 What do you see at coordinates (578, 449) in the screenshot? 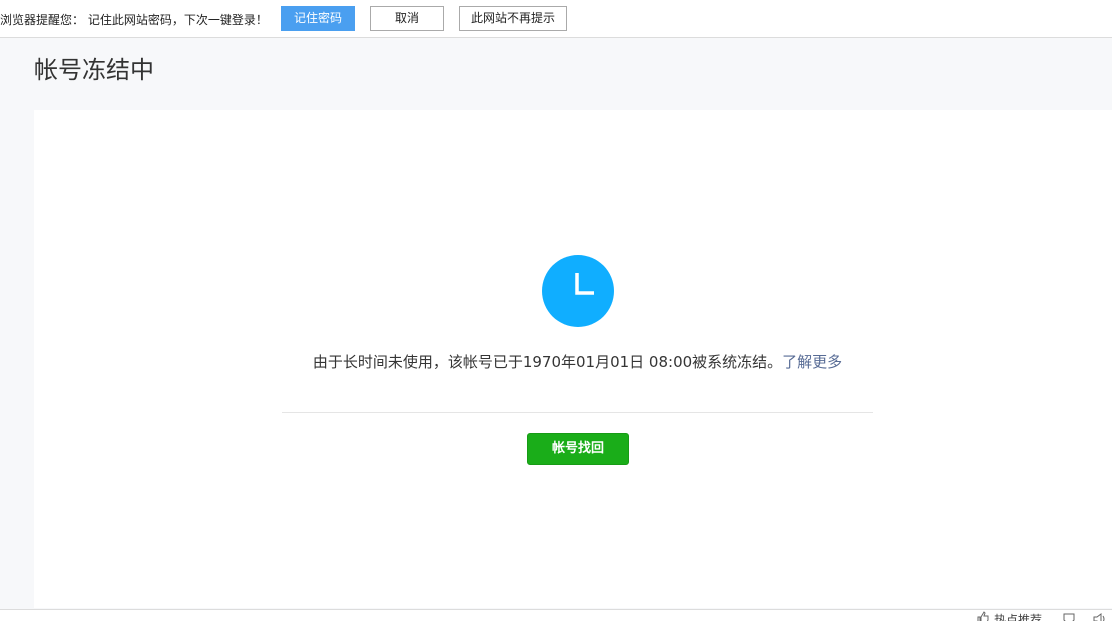
I see `account-recover-button: 帐号找回` at bounding box center [578, 449].